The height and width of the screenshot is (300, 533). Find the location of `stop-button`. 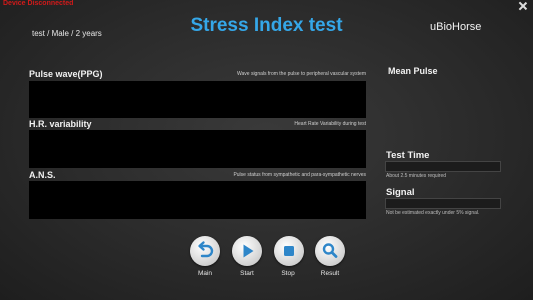

stop-button is located at coordinates (289, 251).